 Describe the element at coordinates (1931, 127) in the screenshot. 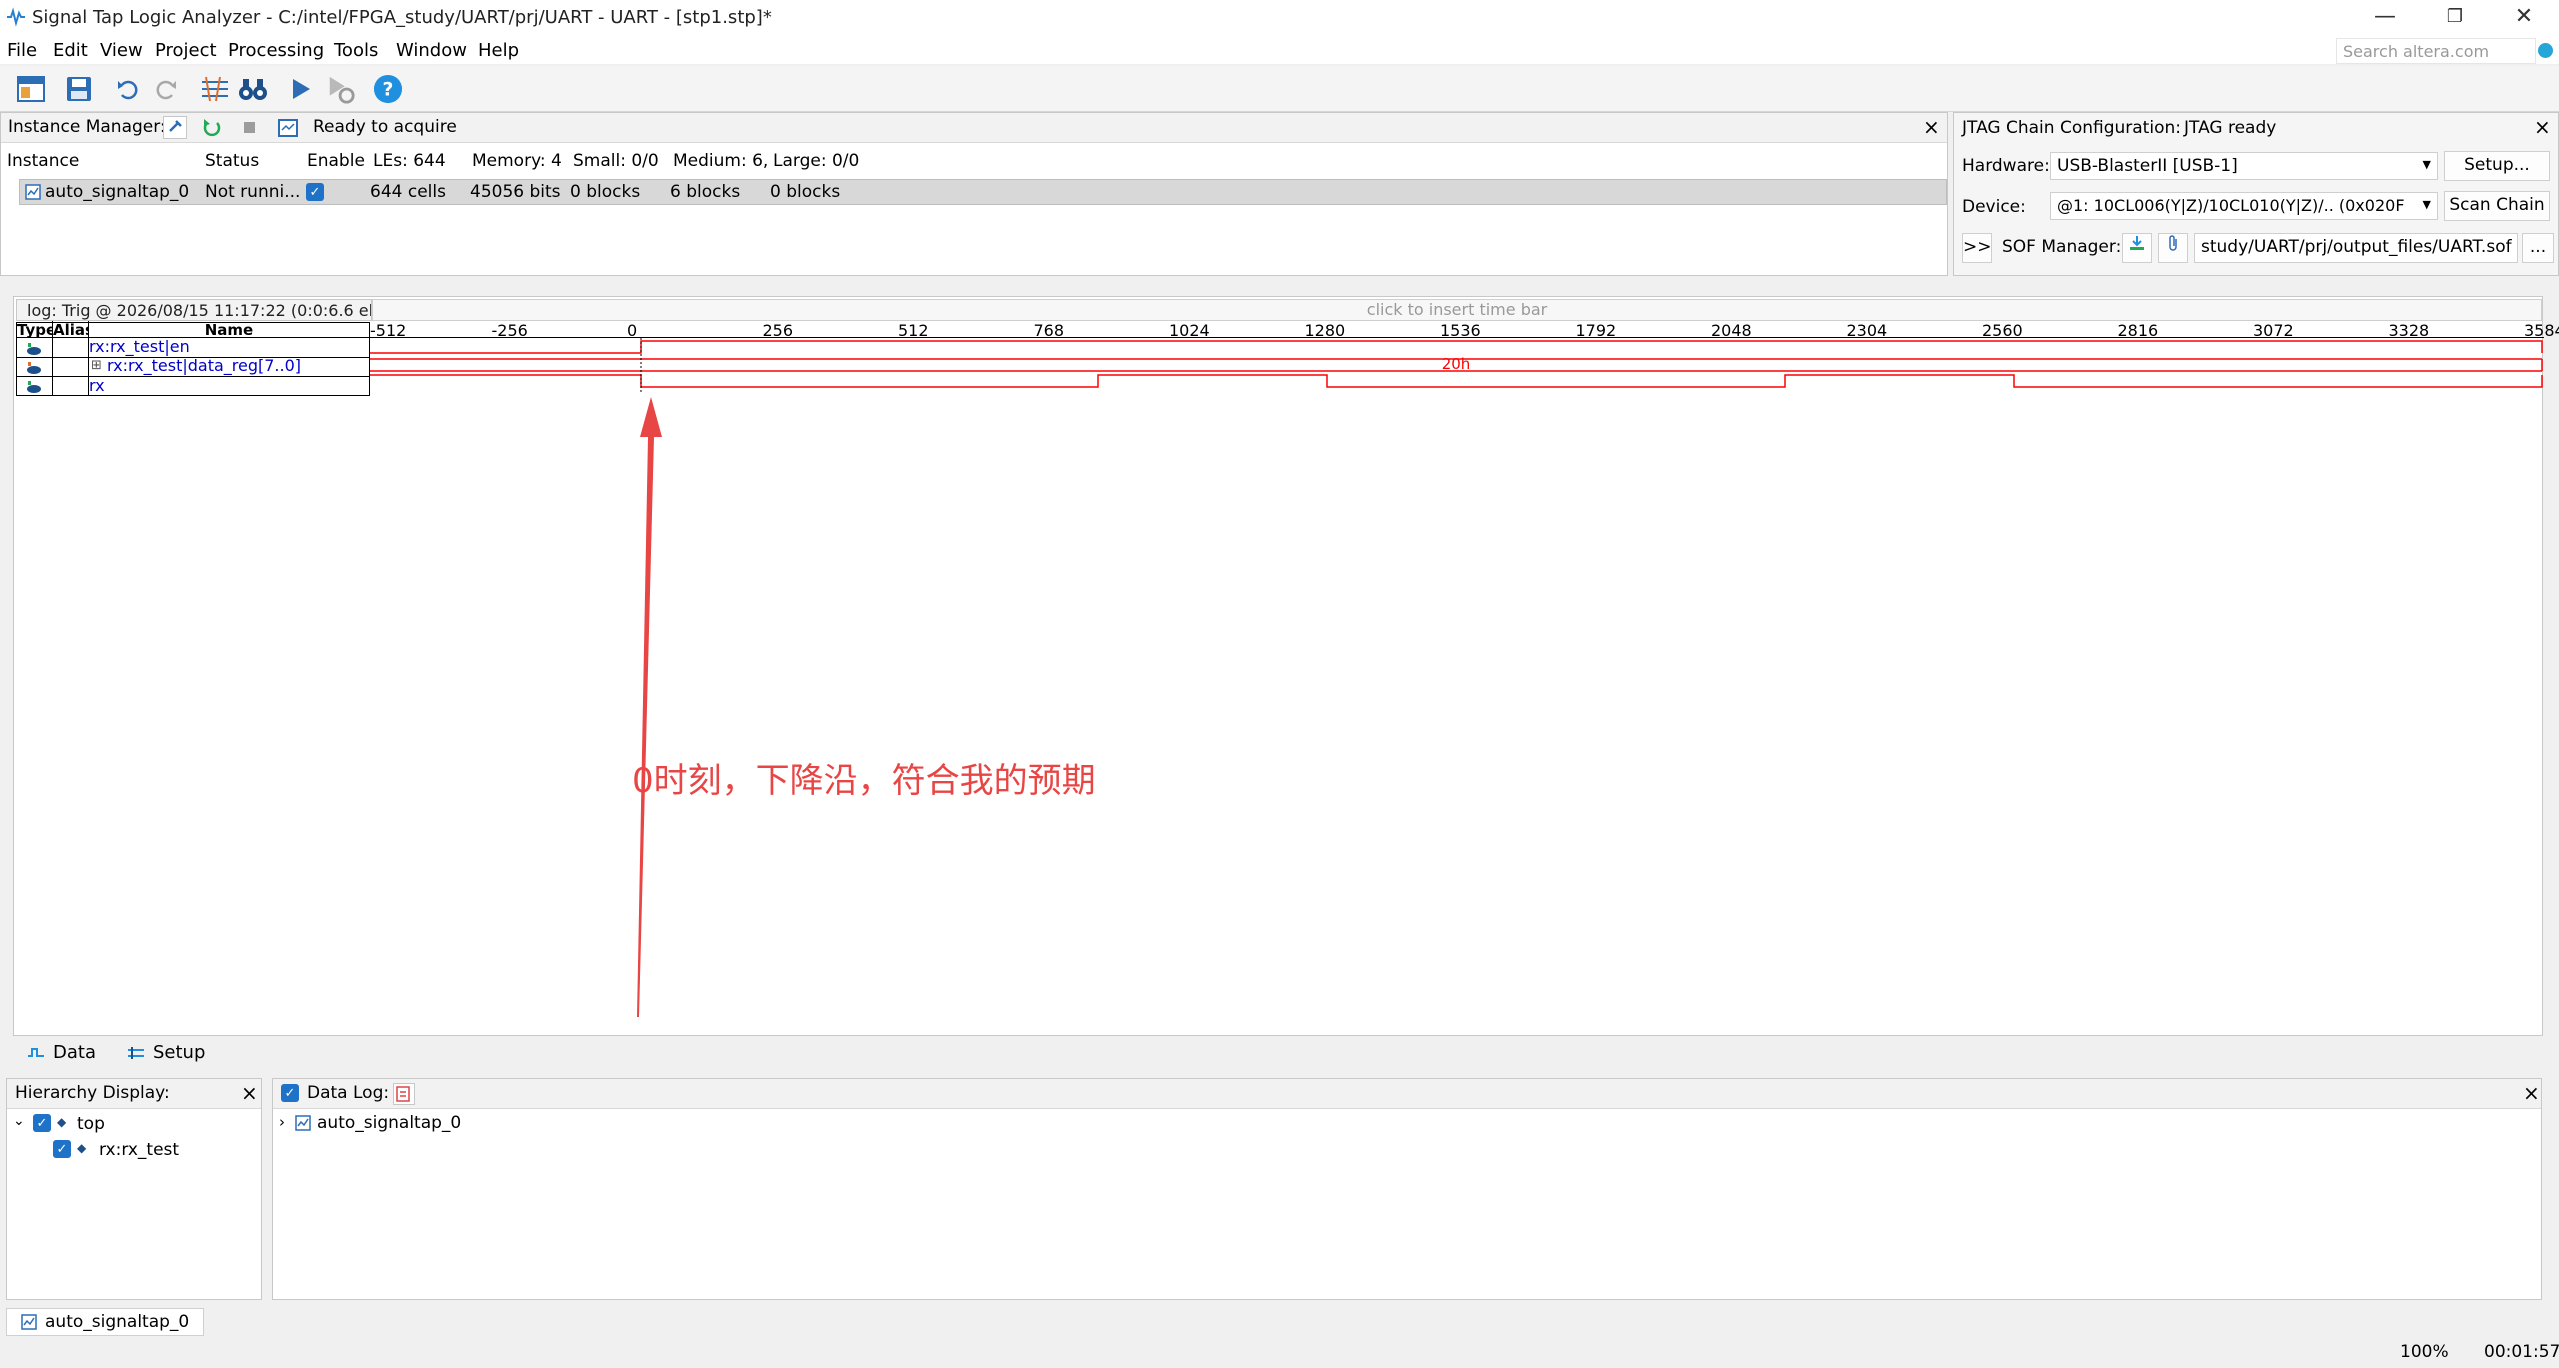

I see `instance-manager-close-button: ×` at that location.